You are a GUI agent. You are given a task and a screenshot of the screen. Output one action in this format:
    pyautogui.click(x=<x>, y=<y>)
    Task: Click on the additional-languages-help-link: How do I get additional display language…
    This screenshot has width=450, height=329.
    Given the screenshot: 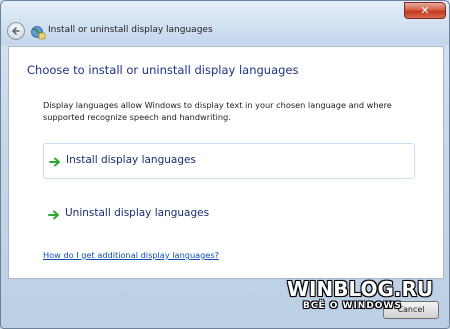 What is the action you would take?
    pyautogui.click(x=131, y=255)
    